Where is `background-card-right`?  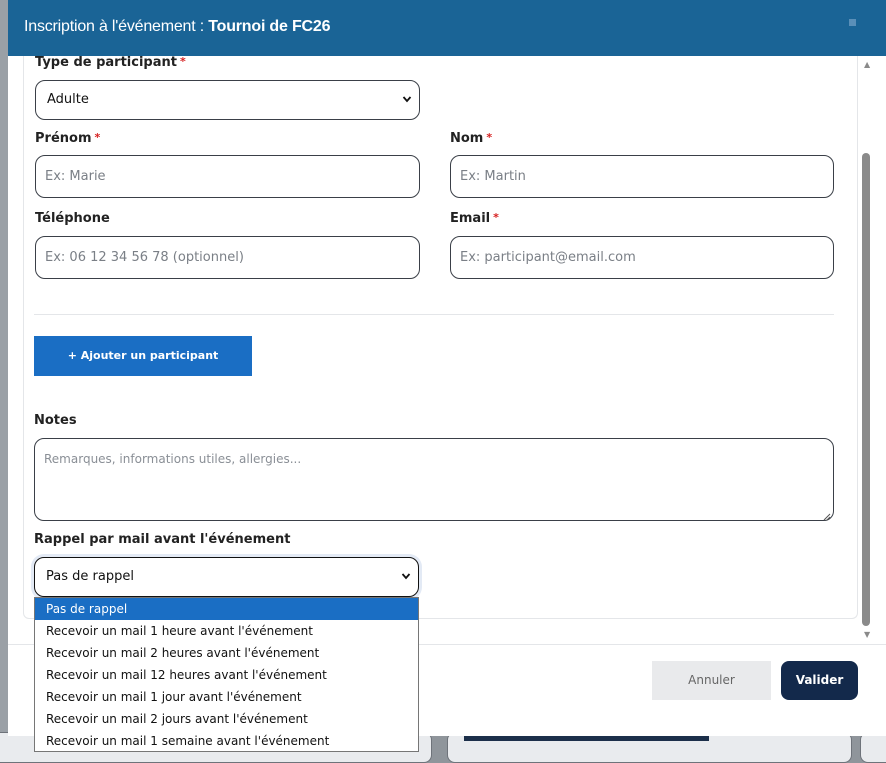 background-card-right is located at coordinates (873, 747).